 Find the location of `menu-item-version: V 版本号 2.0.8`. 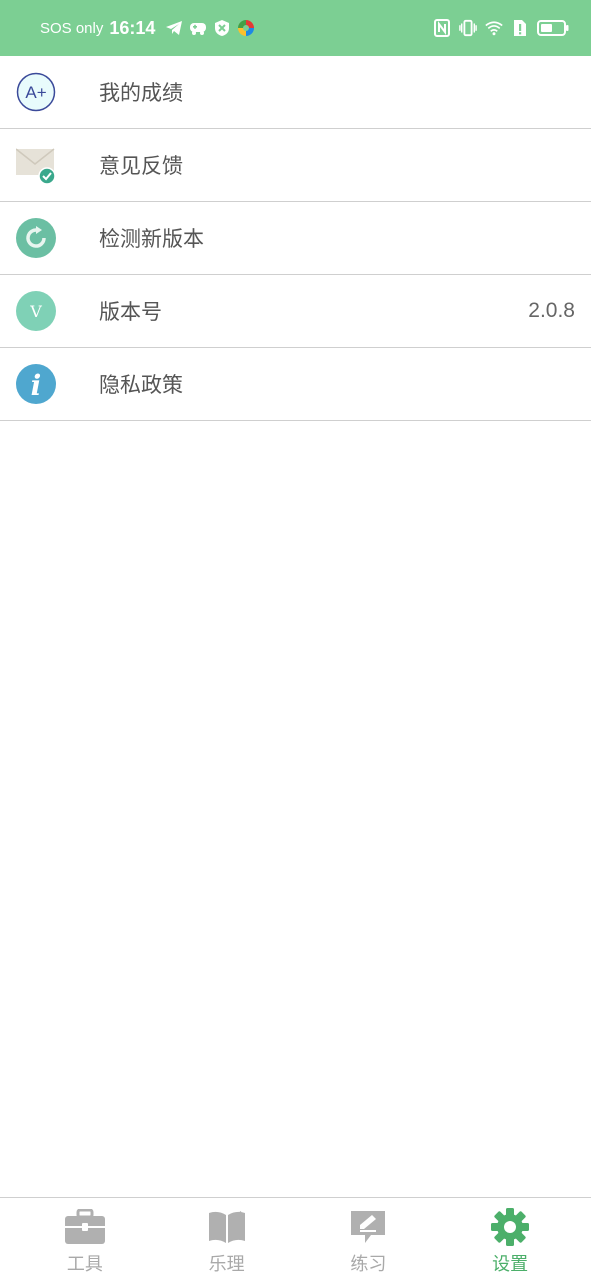

menu-item-version: V 版本号 2.0.8 is located at coordinates (295, 311).